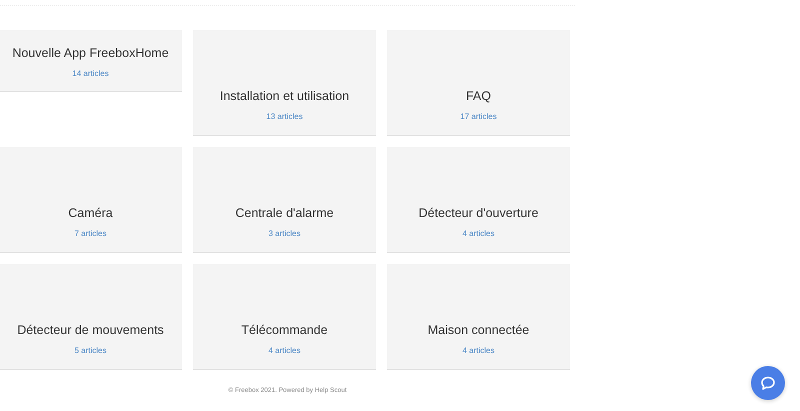  I want to click on category-title: Nouvelle App FreeboxHome, so click(90, 53).